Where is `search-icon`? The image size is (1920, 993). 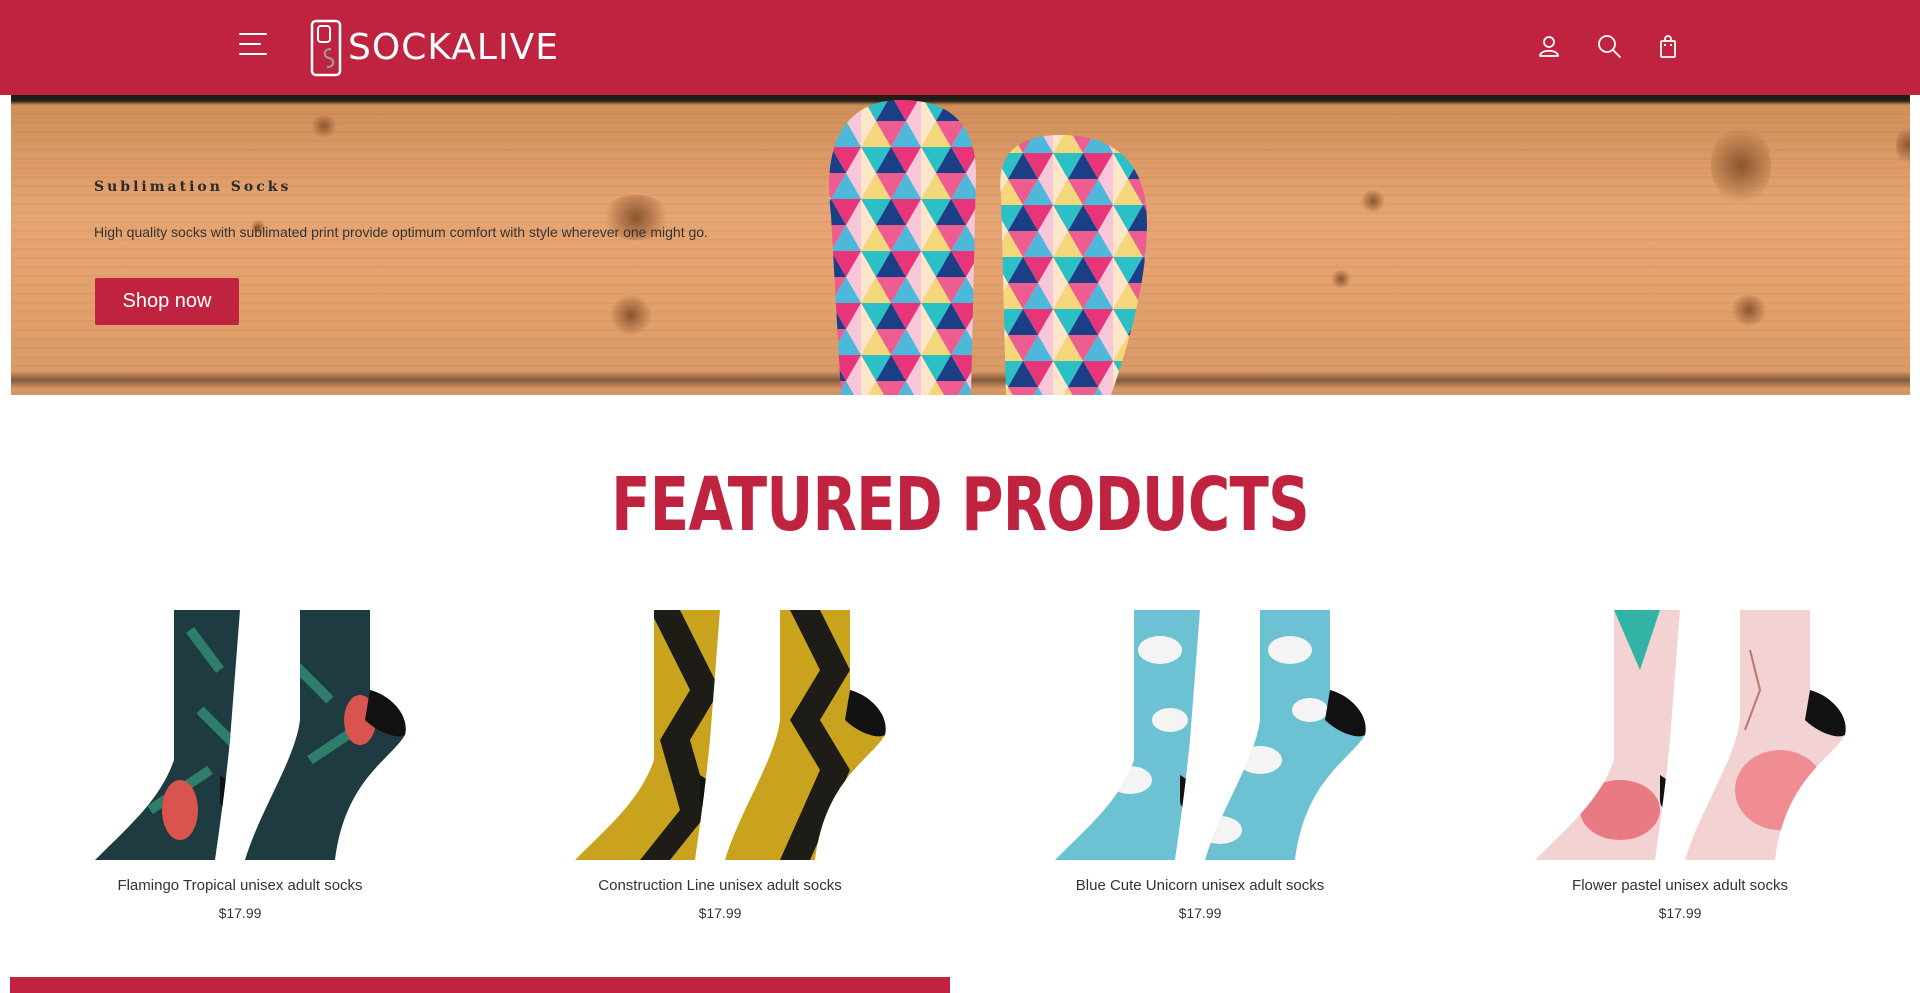 search-icon is located at coordinates (1609, 46).